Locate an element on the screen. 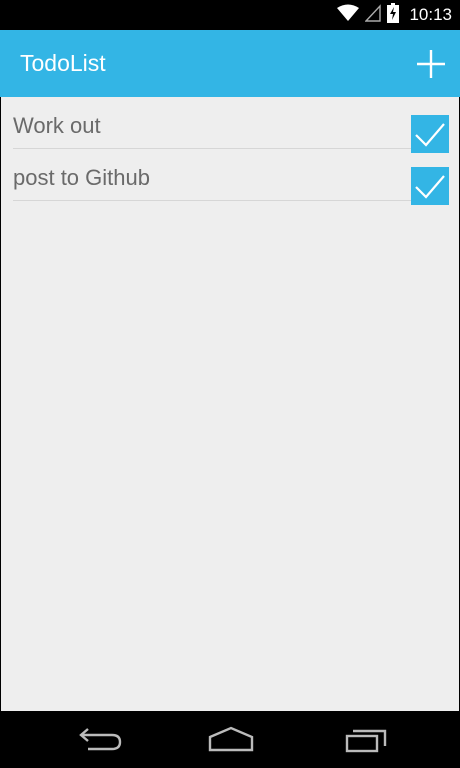  wifi-icon is located at coordinates (348, 15).